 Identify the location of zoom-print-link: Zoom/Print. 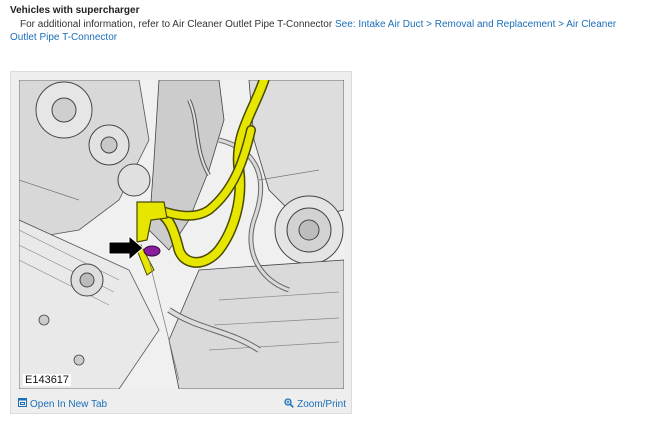
(321, 404).